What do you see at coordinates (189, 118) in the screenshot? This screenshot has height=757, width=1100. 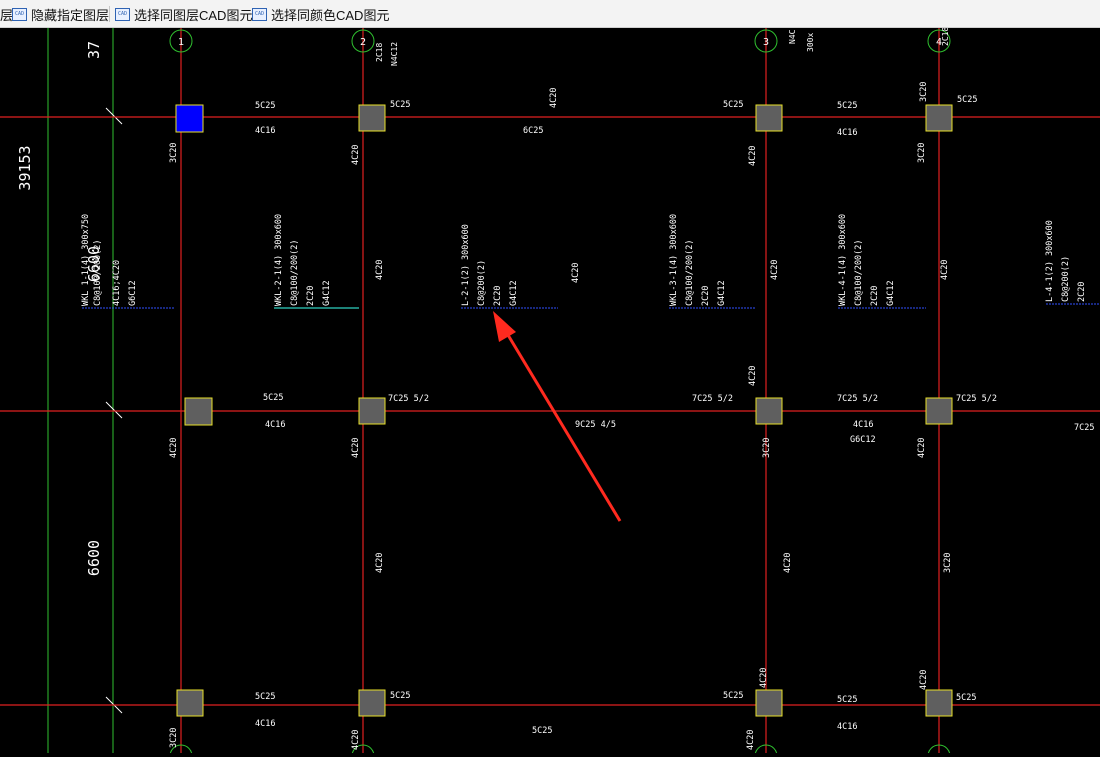 I see `column-selected` at bounding box center [189, 118].